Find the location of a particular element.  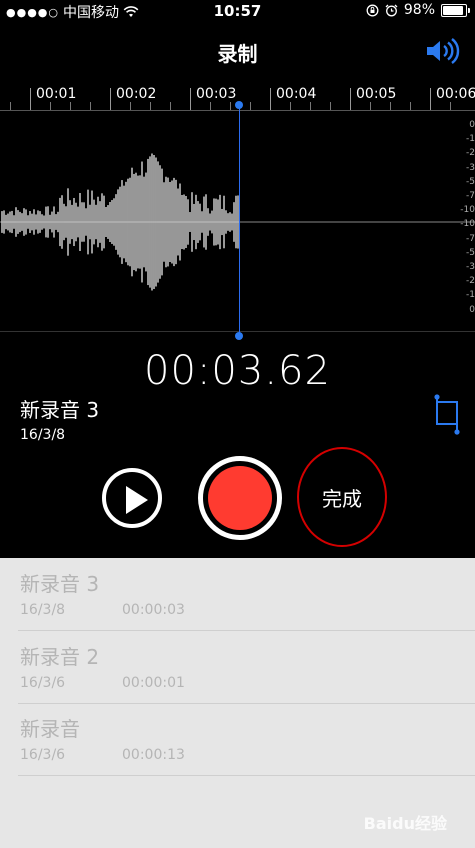

record-button-dot is located at coordinates (240, 498).